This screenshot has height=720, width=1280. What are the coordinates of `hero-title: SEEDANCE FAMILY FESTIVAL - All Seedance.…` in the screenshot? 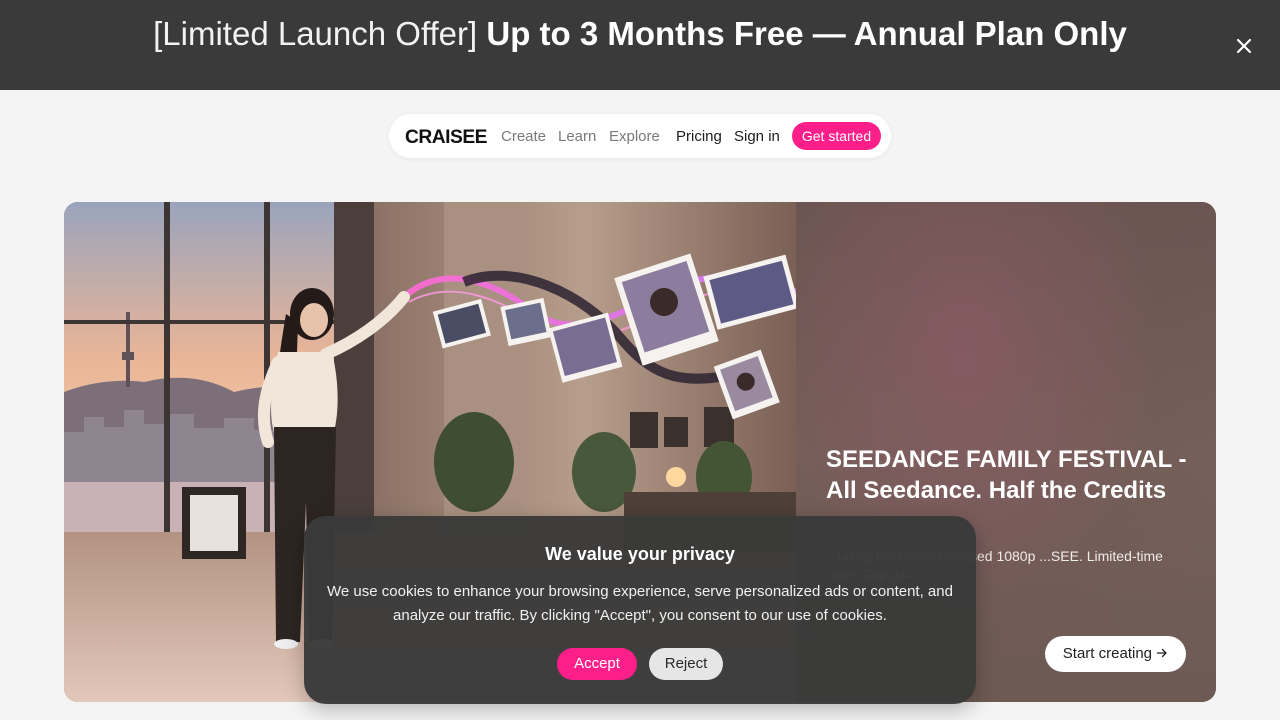 It's located at (1006, 475).